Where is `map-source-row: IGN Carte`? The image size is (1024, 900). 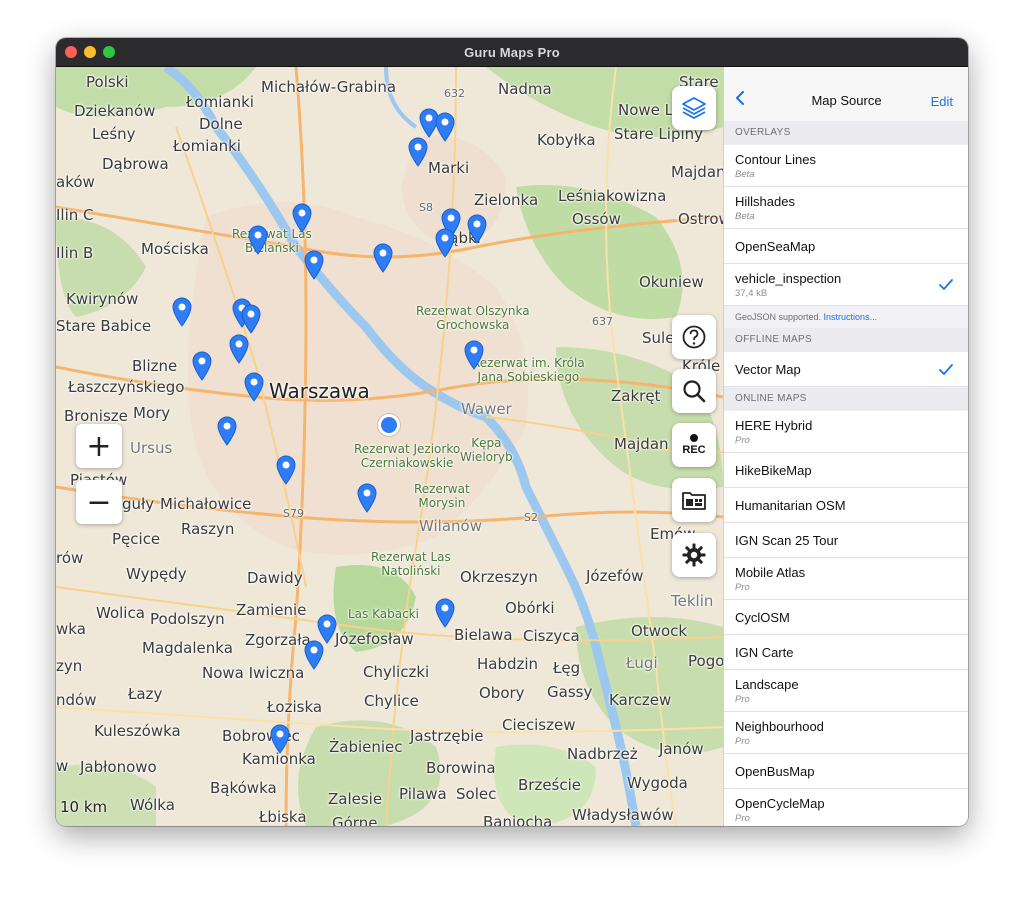
map-source-row: IGN Carte is located at coordinates (846, 652).